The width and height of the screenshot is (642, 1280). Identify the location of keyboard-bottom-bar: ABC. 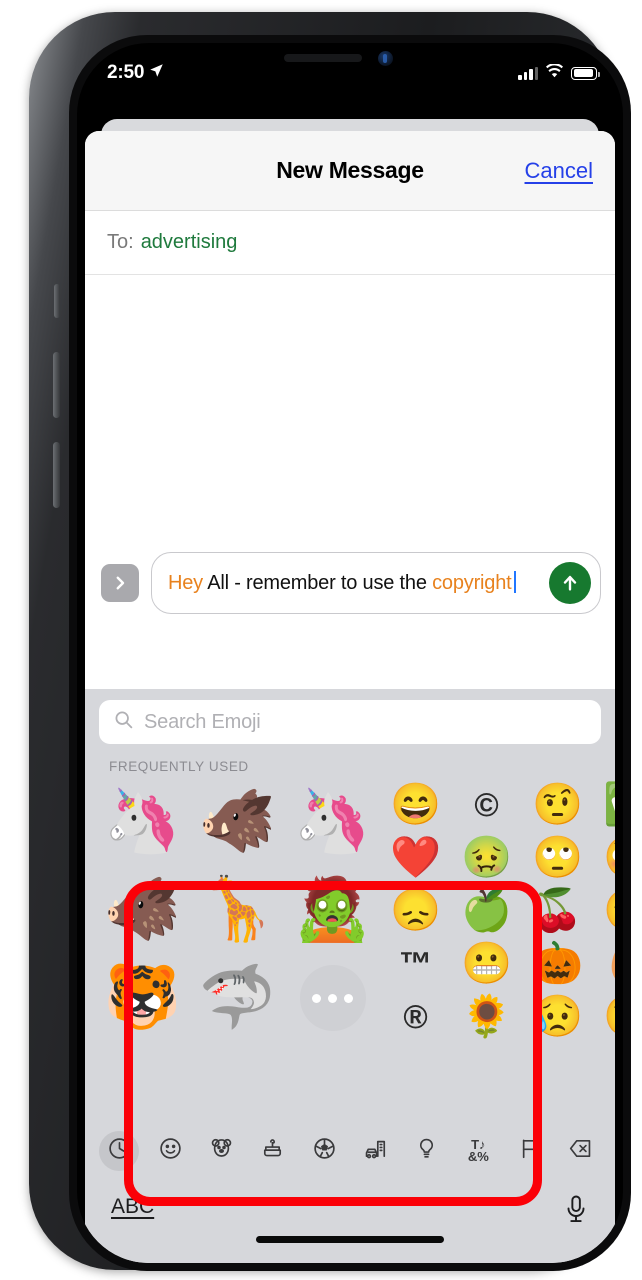
(350, 1220).